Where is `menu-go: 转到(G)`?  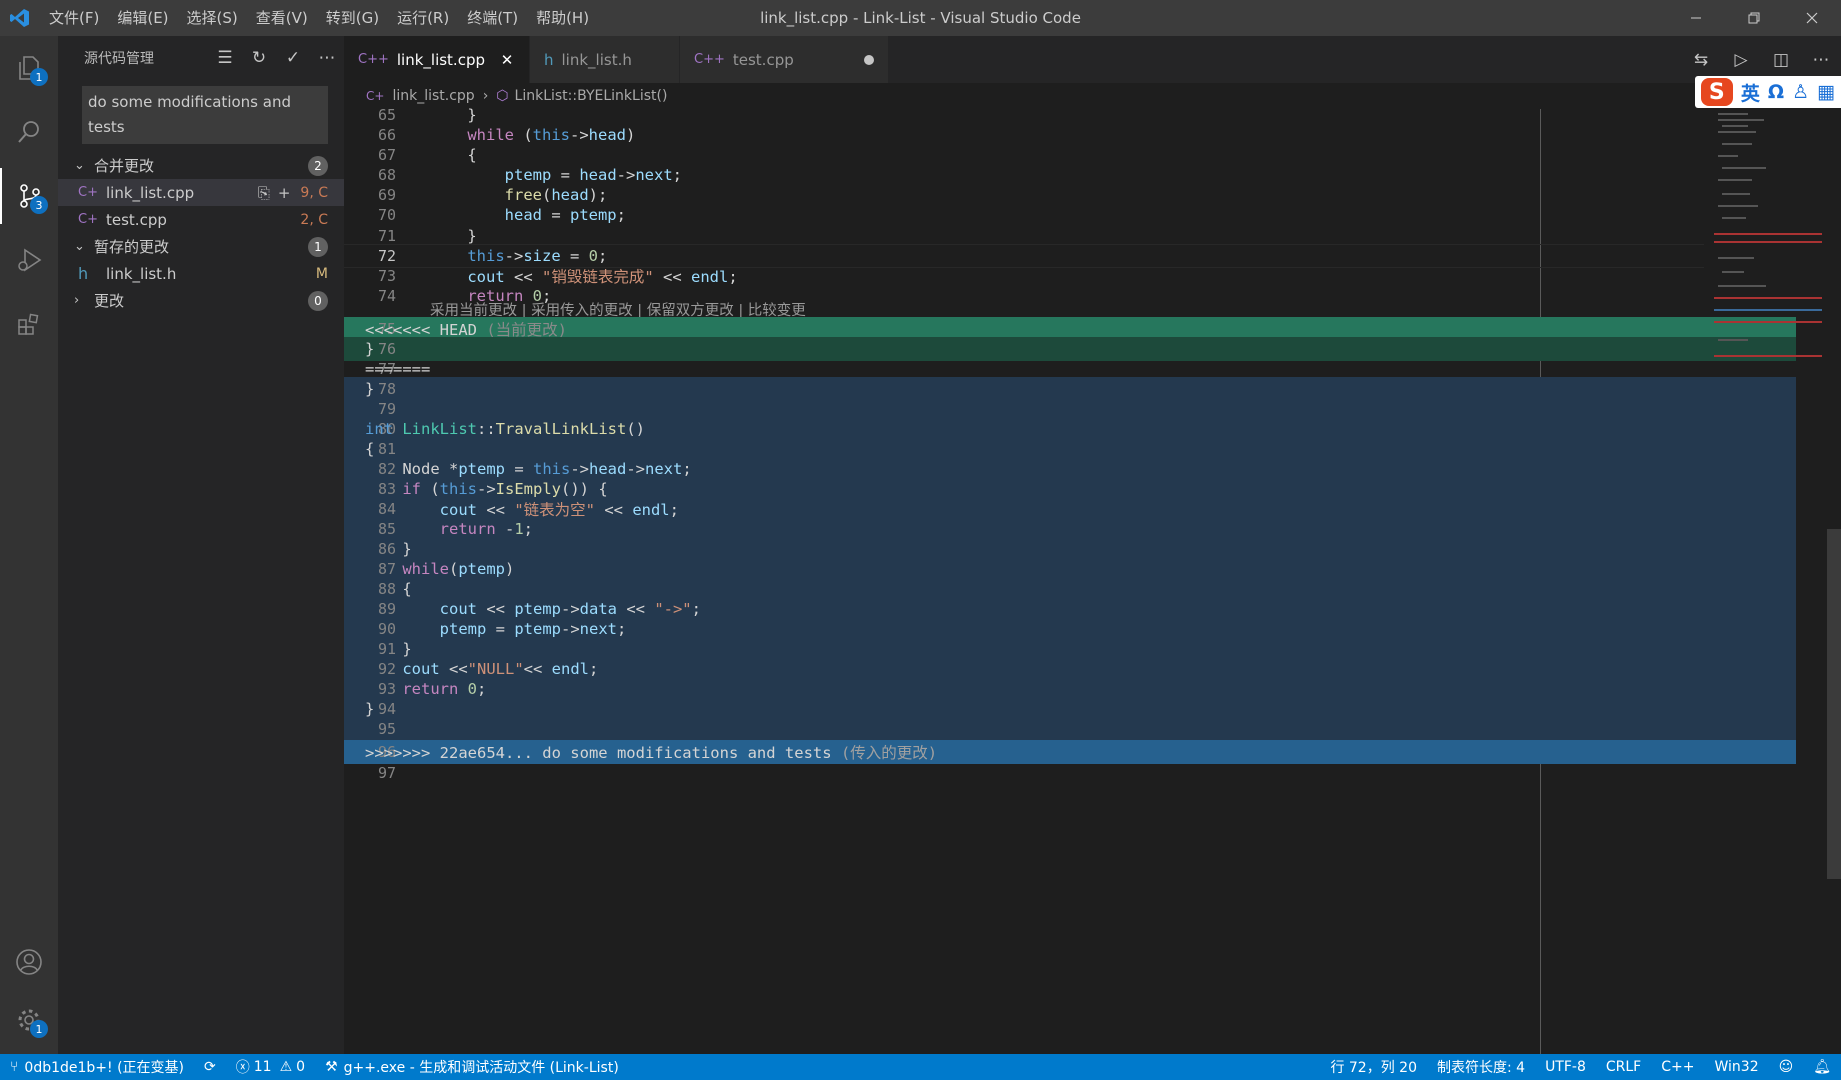
menu-go: 转到(G) is located at coordinates (352, 18).